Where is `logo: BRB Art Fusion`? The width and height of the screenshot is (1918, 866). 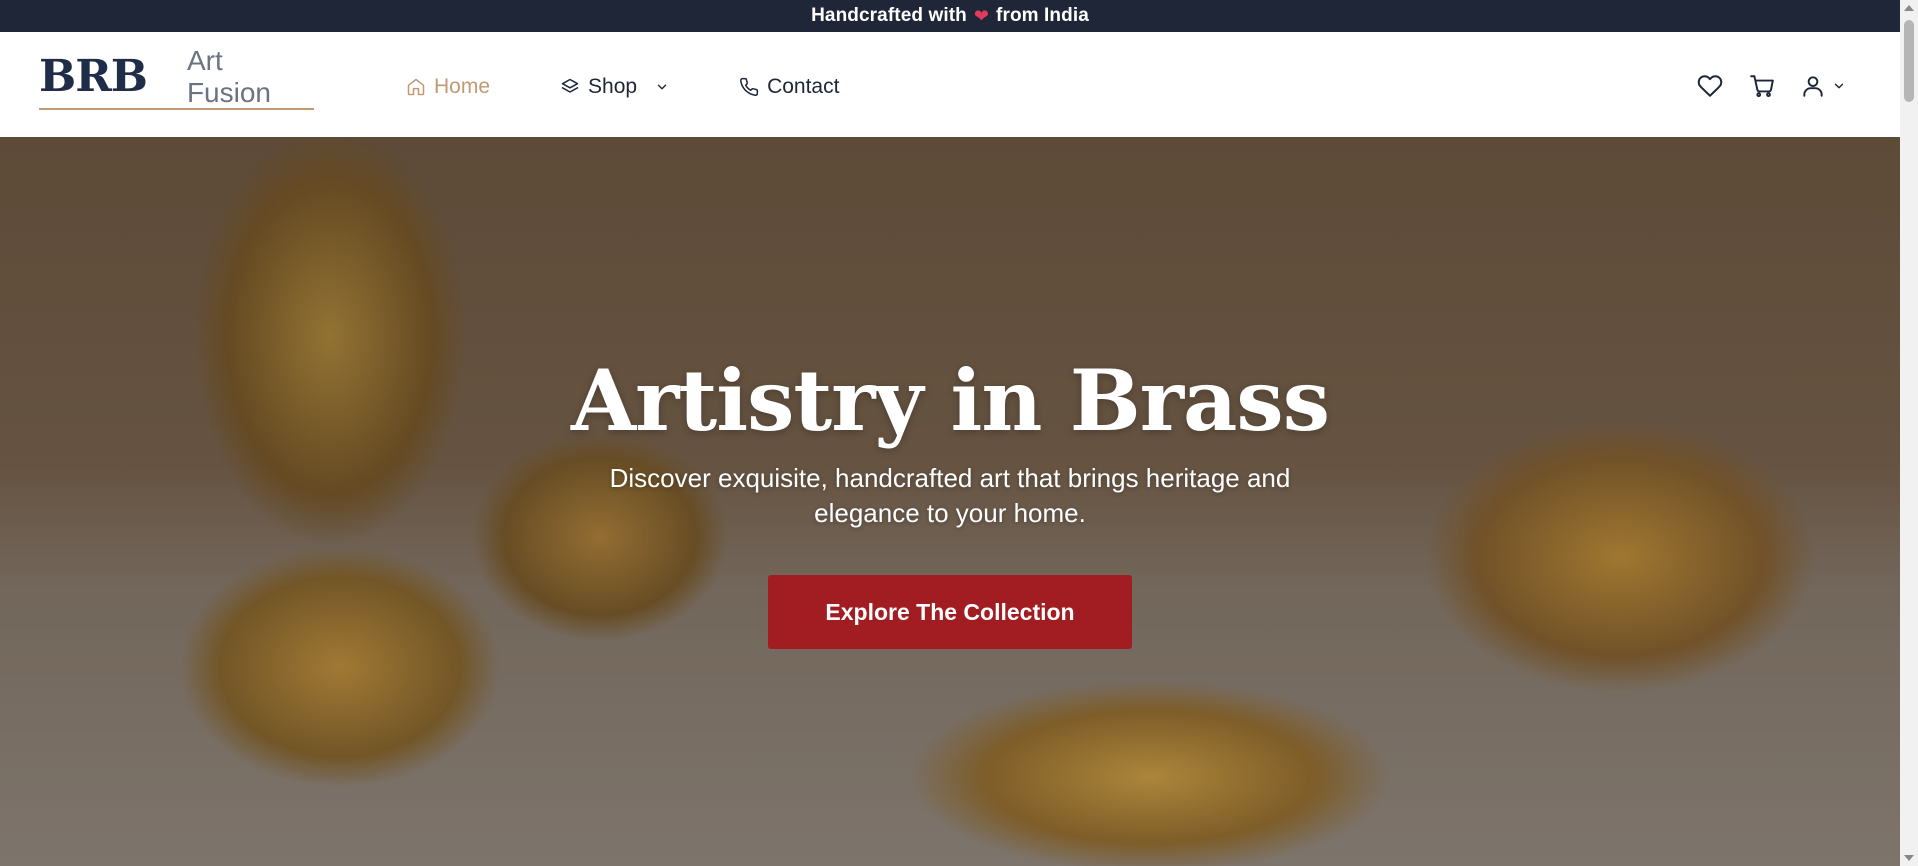 logo: BRB Art Fusion is located at coordinates (176, 77).